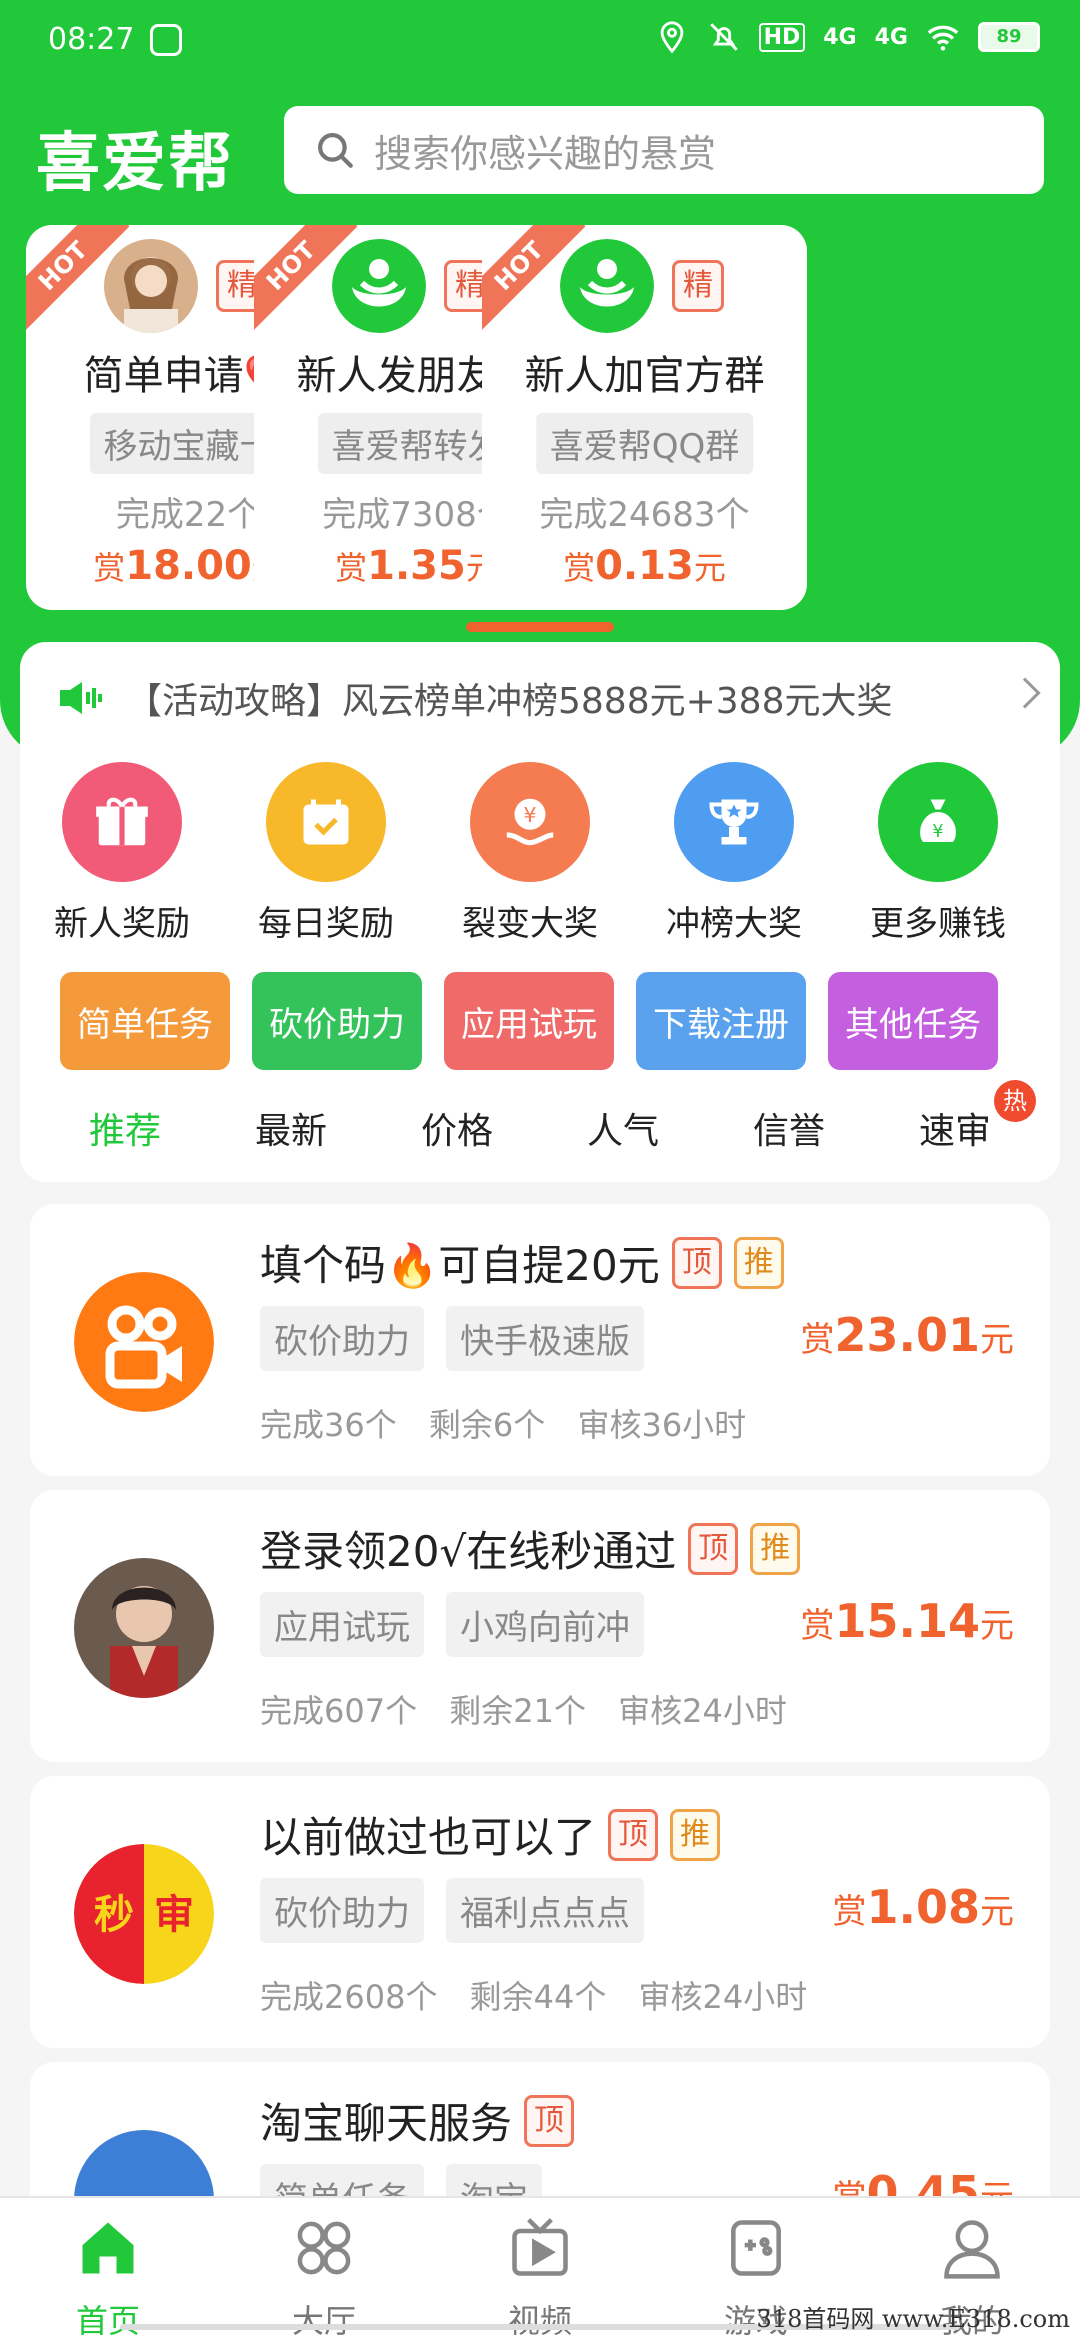  What do you see at coordinates (840, 37) in the screenshot?
I see `net-indicator-1: 4G` at bounding box center [840, 37].